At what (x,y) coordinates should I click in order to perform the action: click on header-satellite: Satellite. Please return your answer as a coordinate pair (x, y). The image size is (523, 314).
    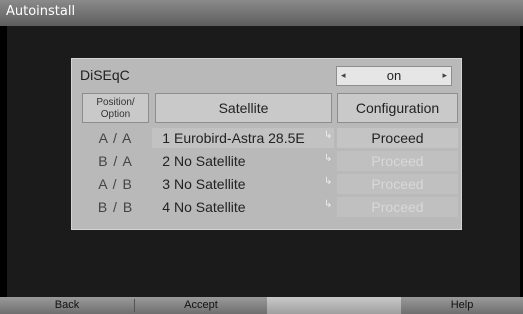
    Looking at the image, I should click on (243, 108).